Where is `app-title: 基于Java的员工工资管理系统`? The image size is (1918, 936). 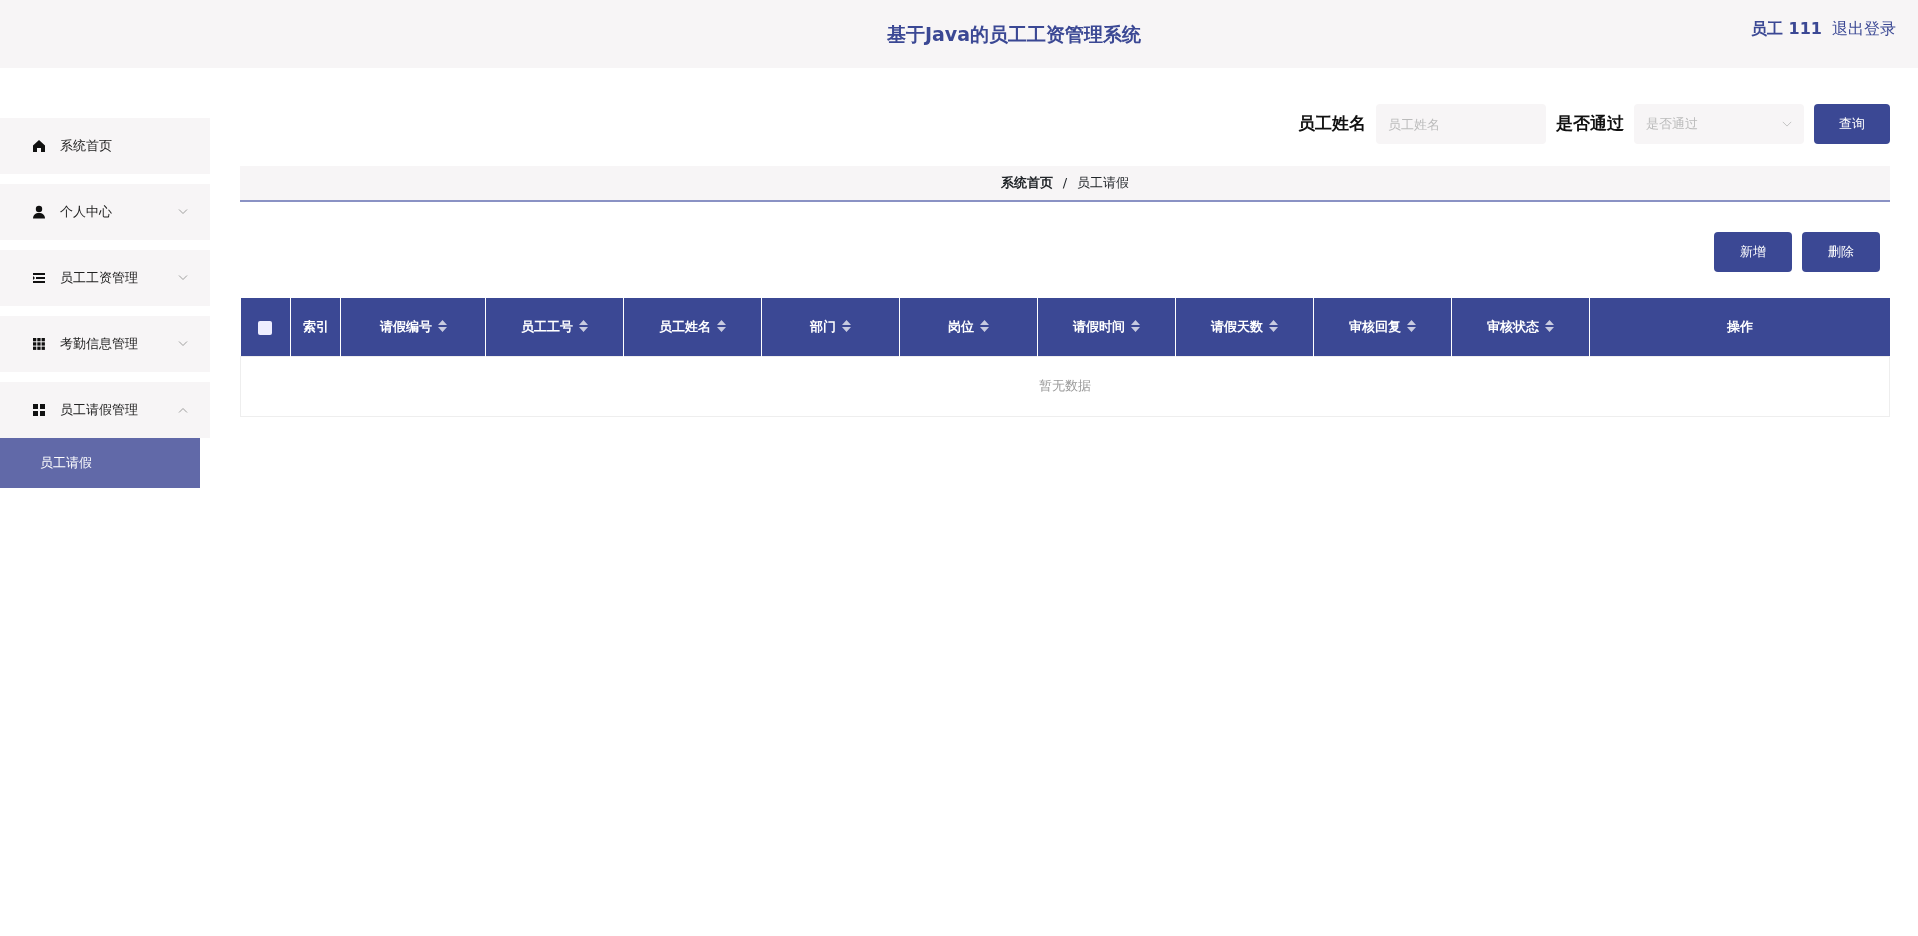
app-title: 基于Java的员工工资管理系统 is located at coordinates (1014, 34).